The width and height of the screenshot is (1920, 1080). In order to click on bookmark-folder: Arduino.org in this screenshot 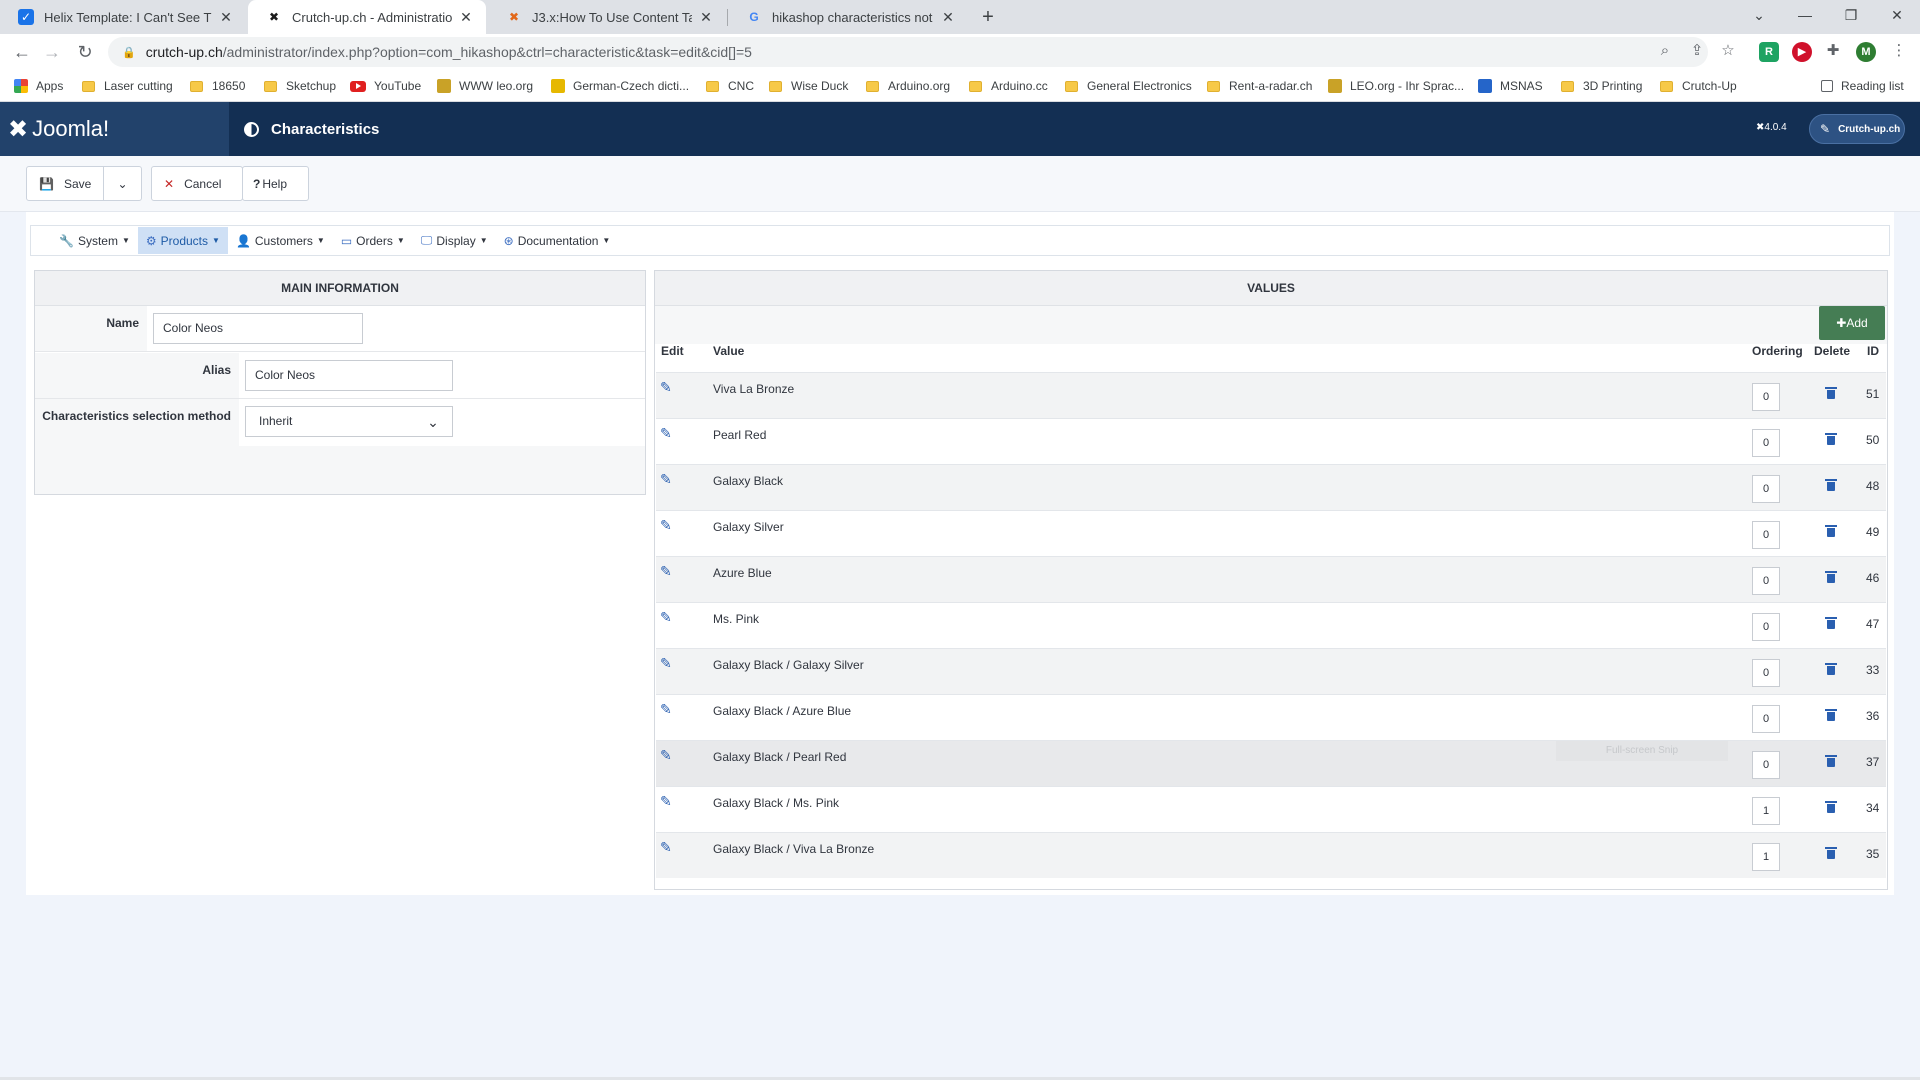, I will do `click(908, 86)`.